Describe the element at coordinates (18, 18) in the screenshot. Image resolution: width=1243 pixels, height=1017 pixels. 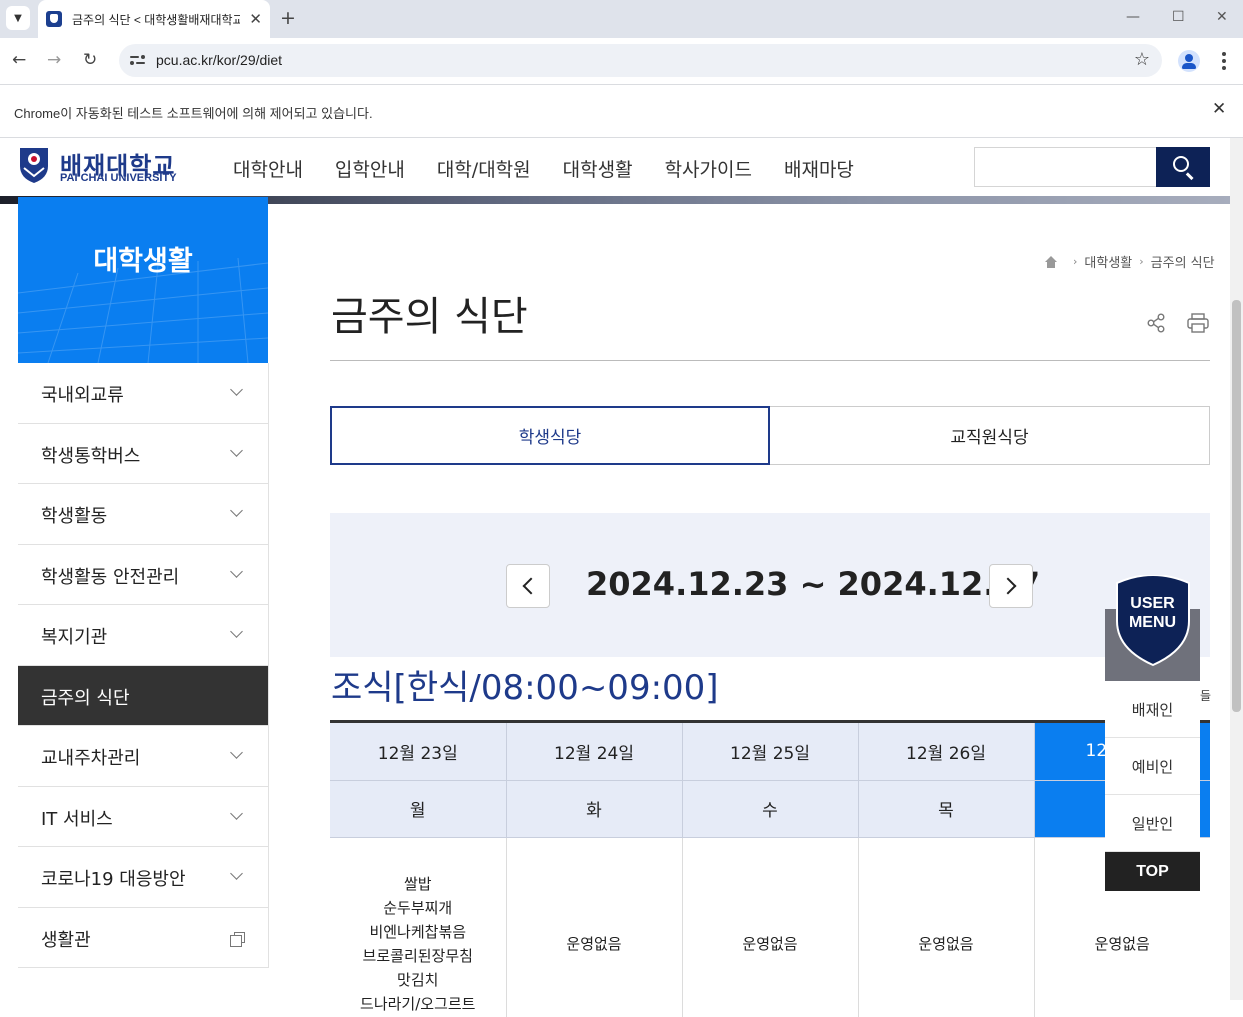
I see `tab-search-icon: ▼` at that location.